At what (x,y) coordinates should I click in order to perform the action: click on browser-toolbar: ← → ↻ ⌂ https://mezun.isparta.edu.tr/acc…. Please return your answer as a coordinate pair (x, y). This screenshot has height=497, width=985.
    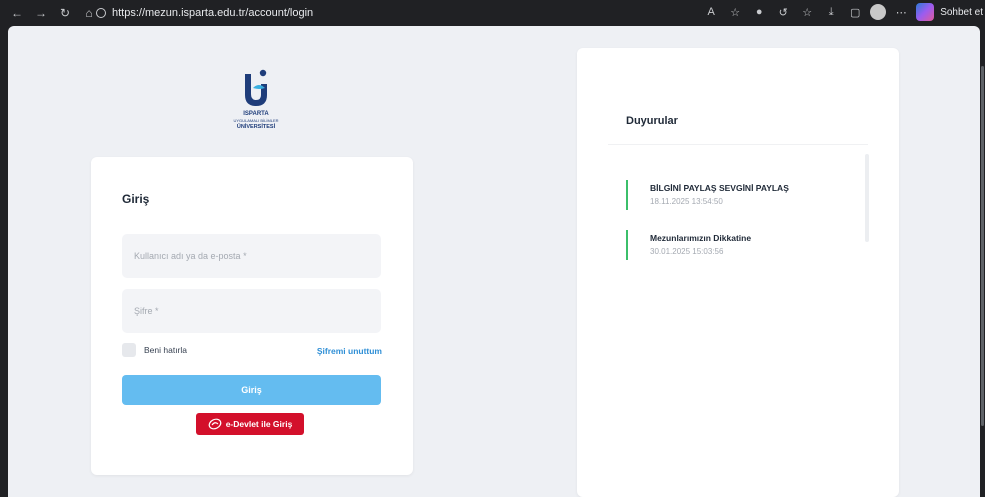
    Looking at the image, I should click on (492, 13).